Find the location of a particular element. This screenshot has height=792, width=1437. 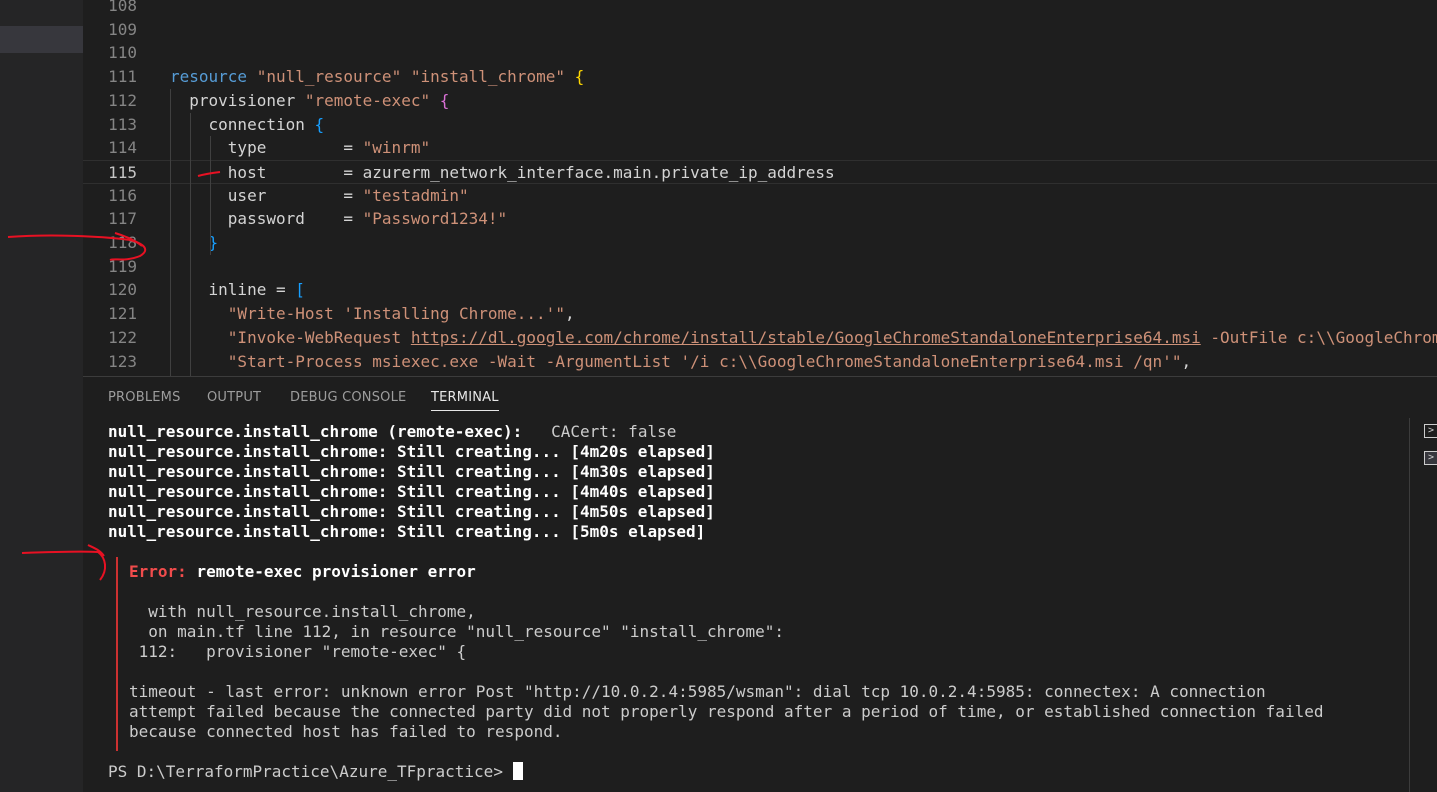

terminal-line: Error: remote-exec provisioner error is located at coordinates (302, 572).